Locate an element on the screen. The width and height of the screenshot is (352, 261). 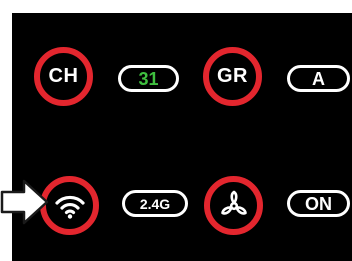
fan-indicator is located at coordinates (233, 205).